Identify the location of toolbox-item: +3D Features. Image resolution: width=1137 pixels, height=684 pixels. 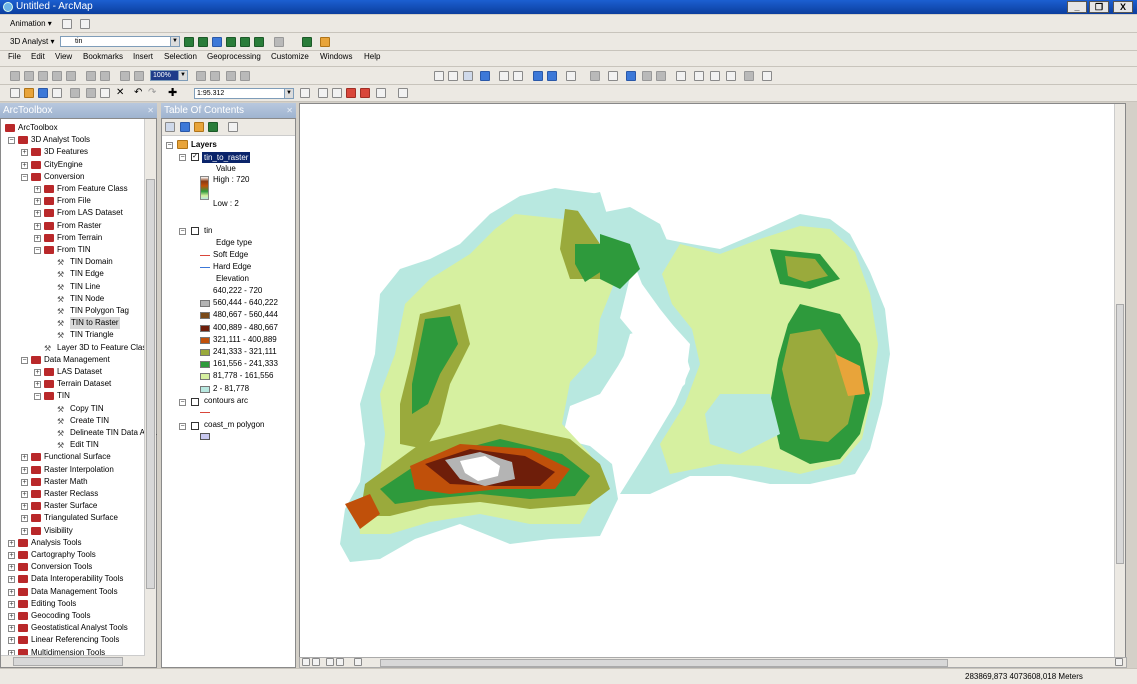
(73, 152).